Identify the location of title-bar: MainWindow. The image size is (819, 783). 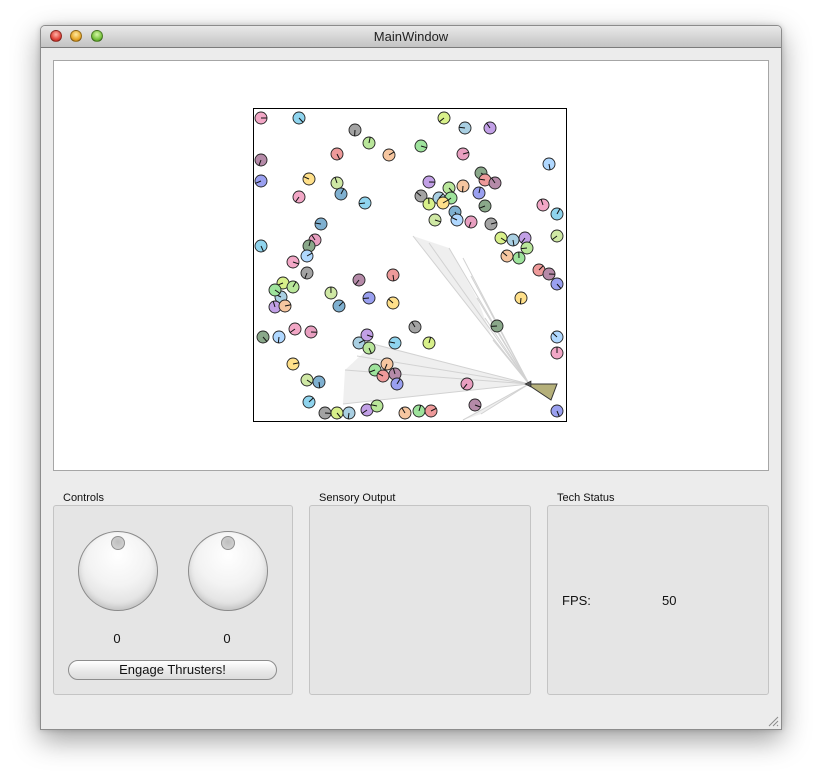
(411, 37).